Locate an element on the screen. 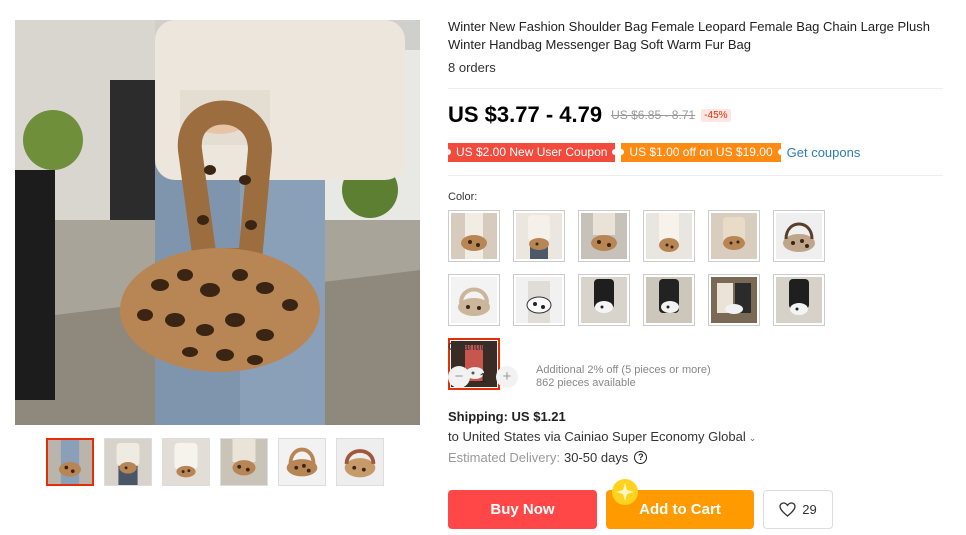  purchase-actions: Buy Now Add to Cart 29 is located at coordinates (640, 504).